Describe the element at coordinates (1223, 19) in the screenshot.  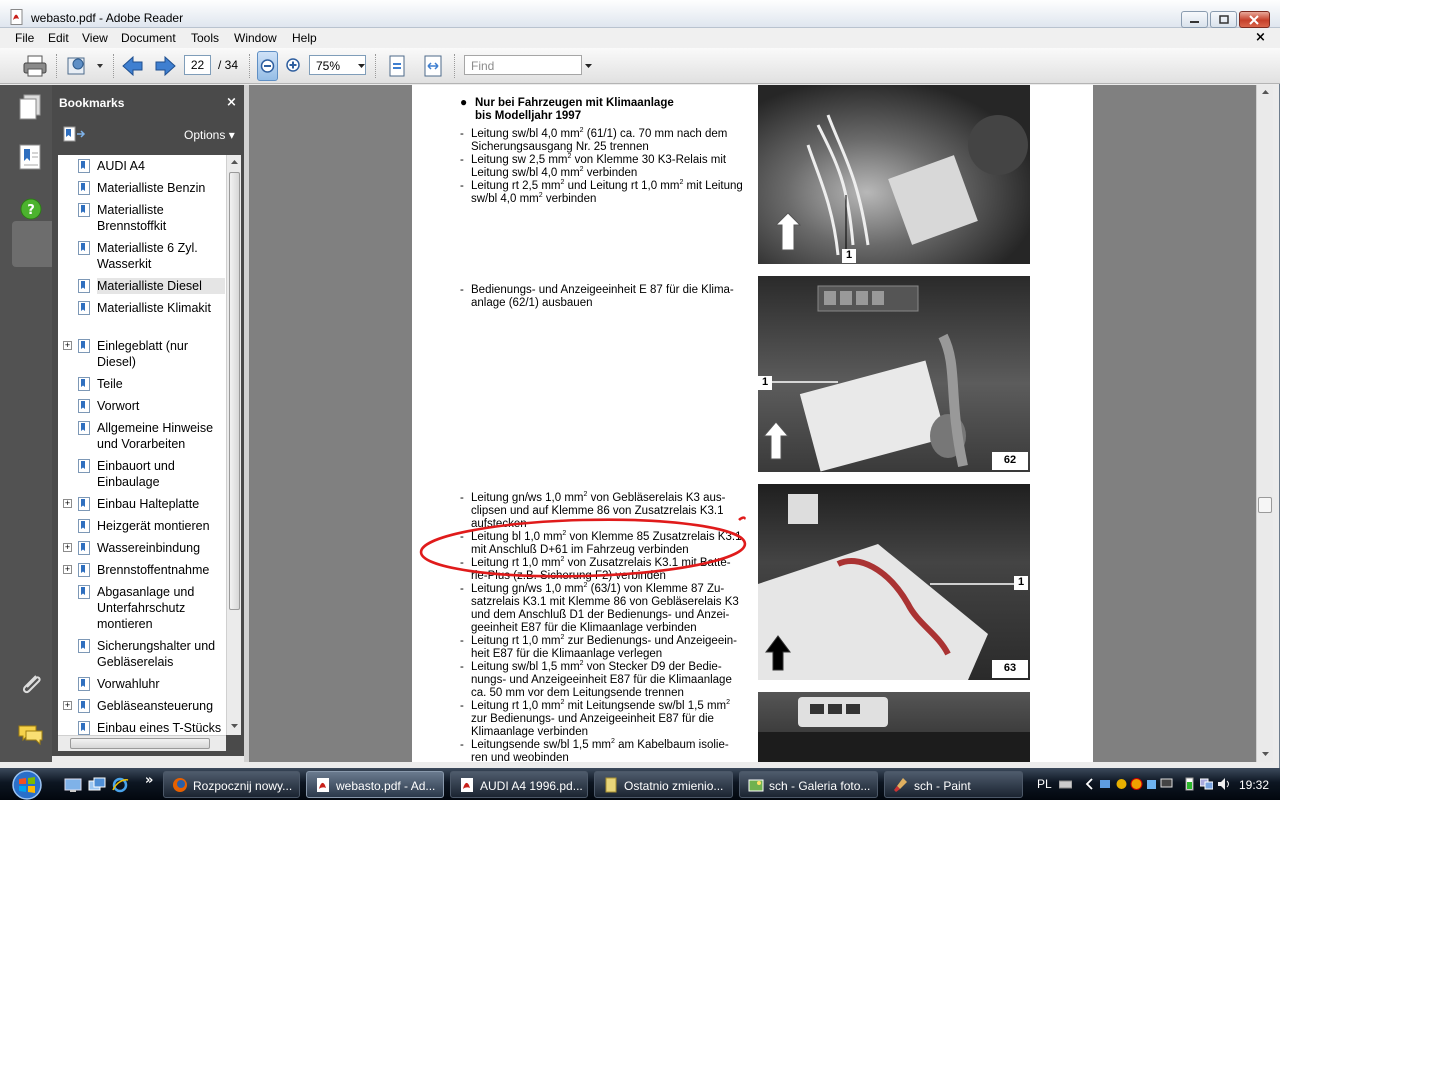
I see `maximize-button` at that location.